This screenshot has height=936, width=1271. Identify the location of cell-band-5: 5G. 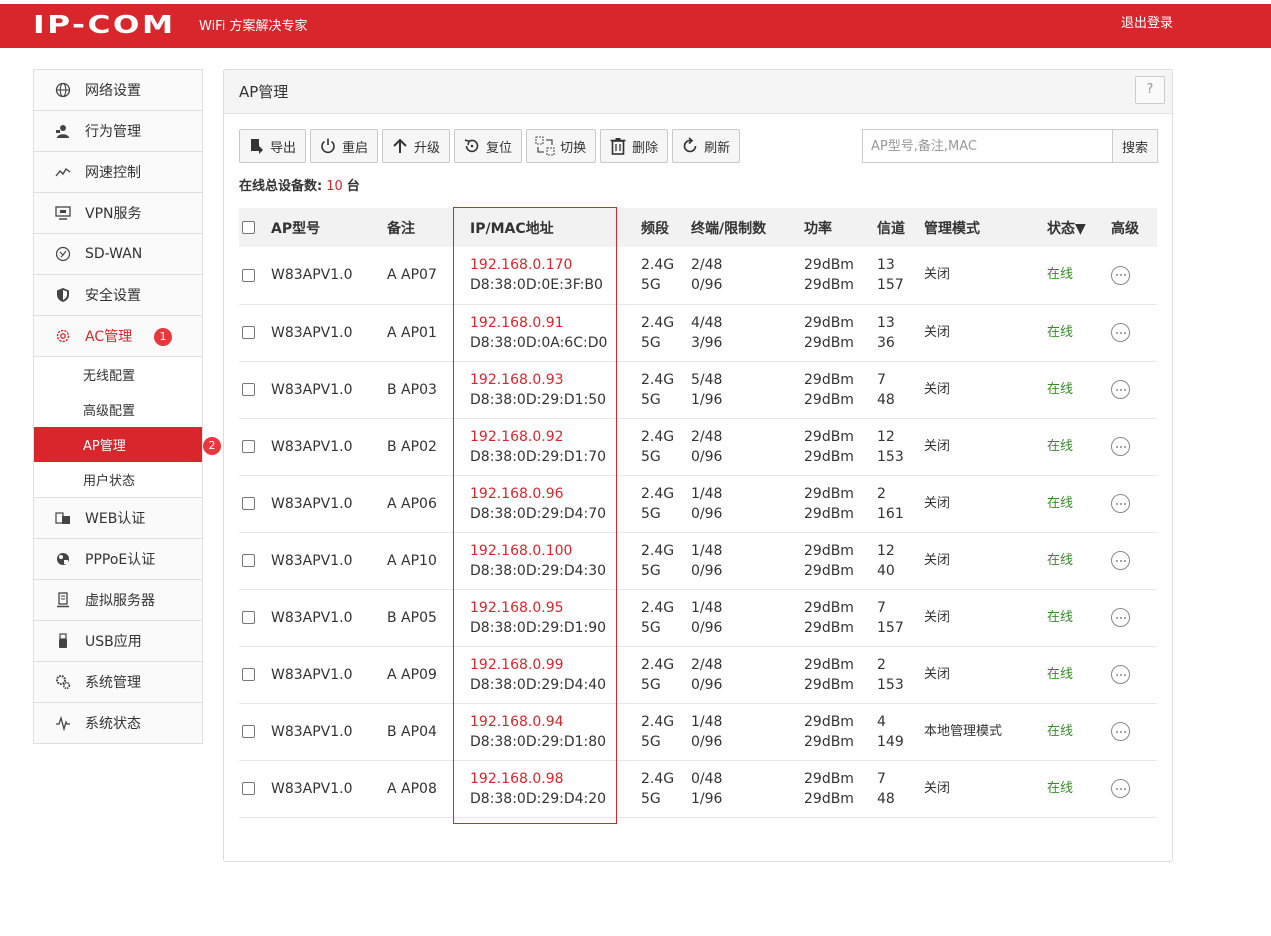
(651, 798).